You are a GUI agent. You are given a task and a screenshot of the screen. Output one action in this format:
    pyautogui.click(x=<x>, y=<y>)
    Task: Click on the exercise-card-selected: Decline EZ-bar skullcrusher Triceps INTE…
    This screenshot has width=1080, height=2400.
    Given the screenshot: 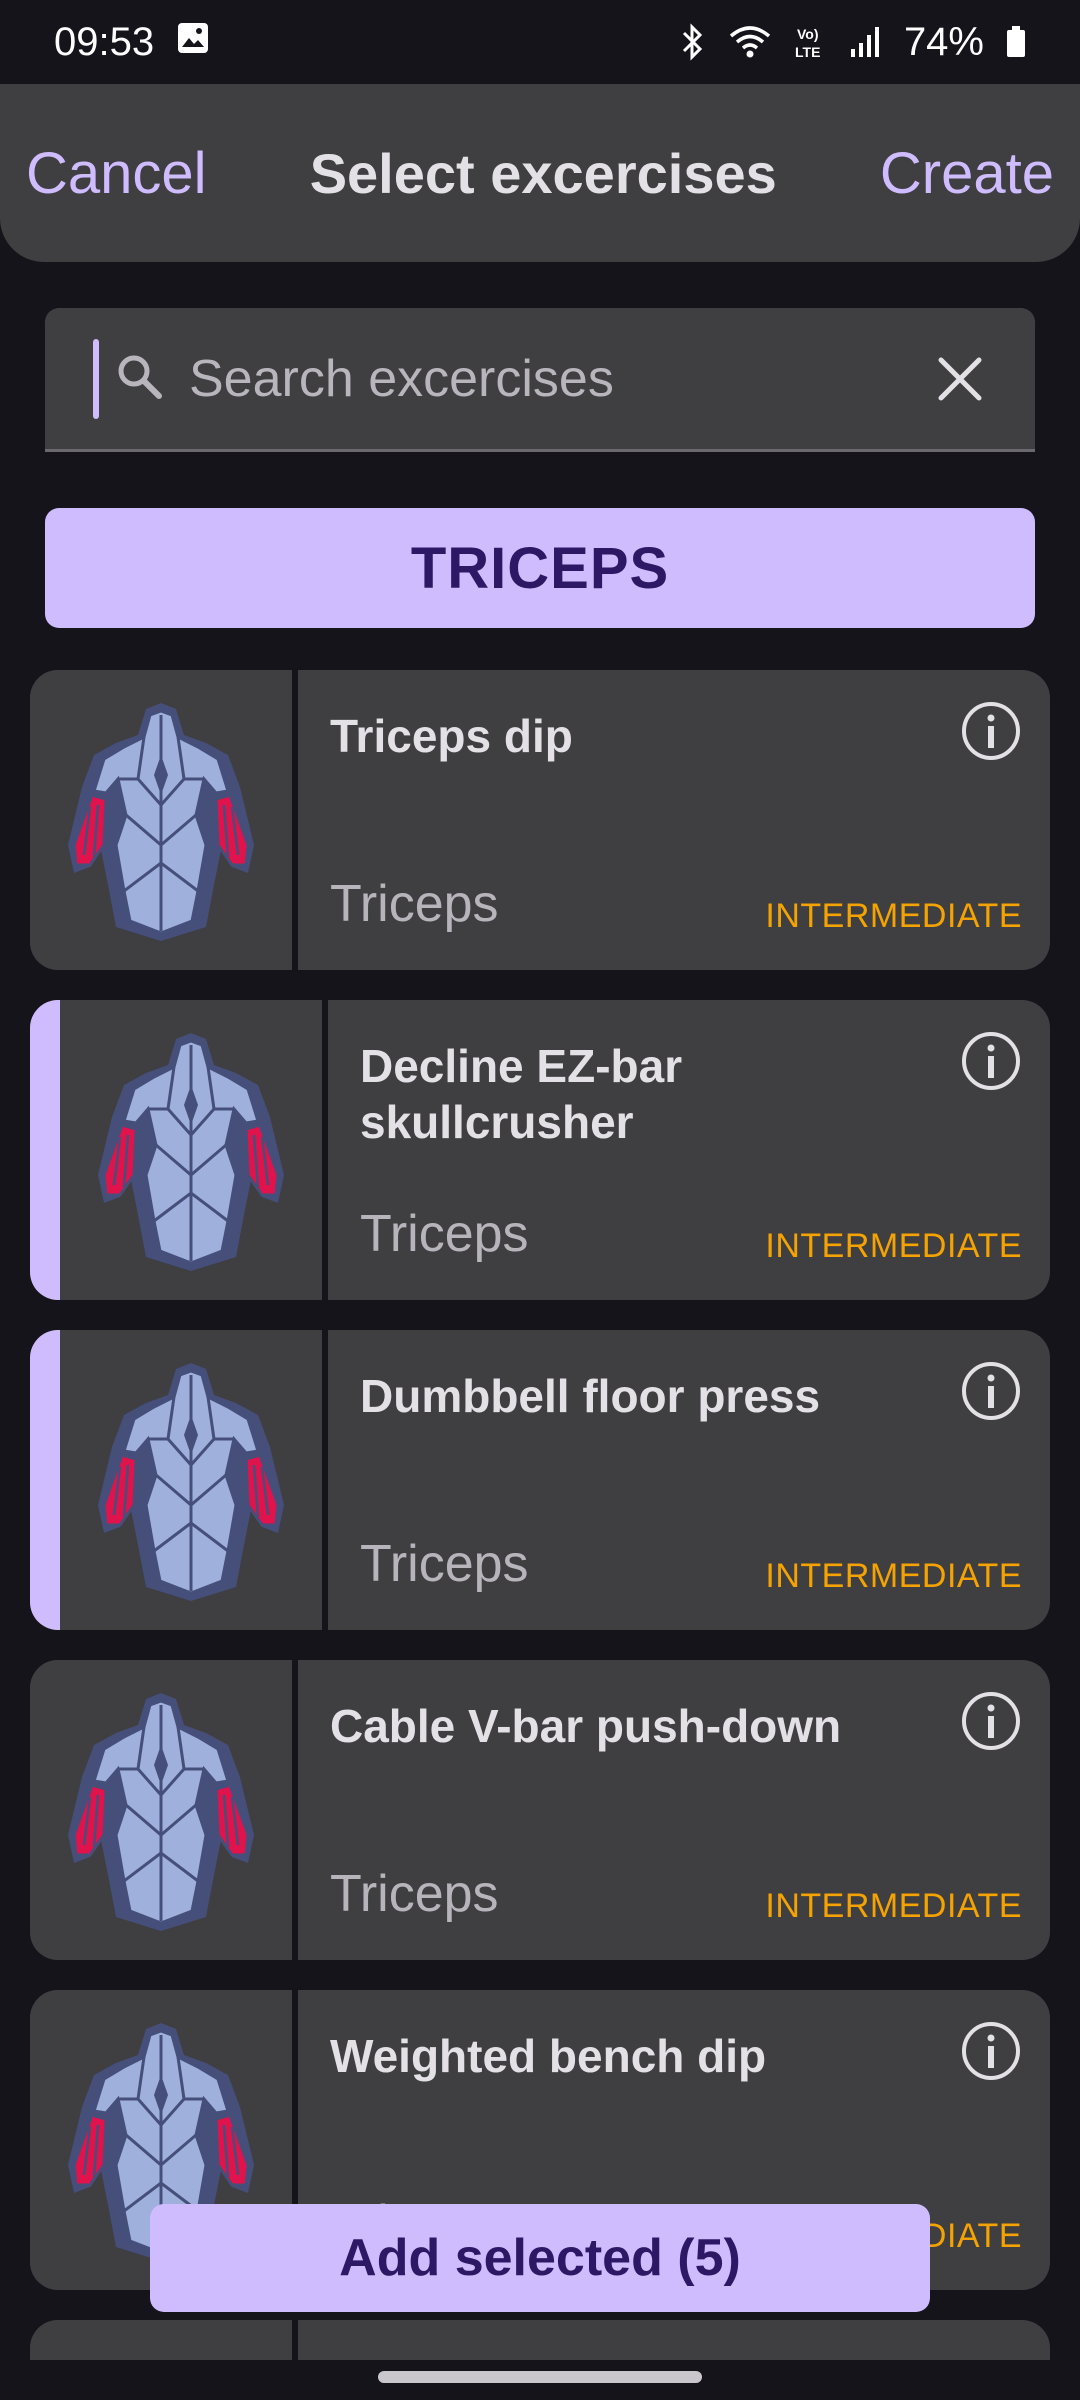 What is the action you would take?
    pyautogui.click(x=540, y=1150)
    